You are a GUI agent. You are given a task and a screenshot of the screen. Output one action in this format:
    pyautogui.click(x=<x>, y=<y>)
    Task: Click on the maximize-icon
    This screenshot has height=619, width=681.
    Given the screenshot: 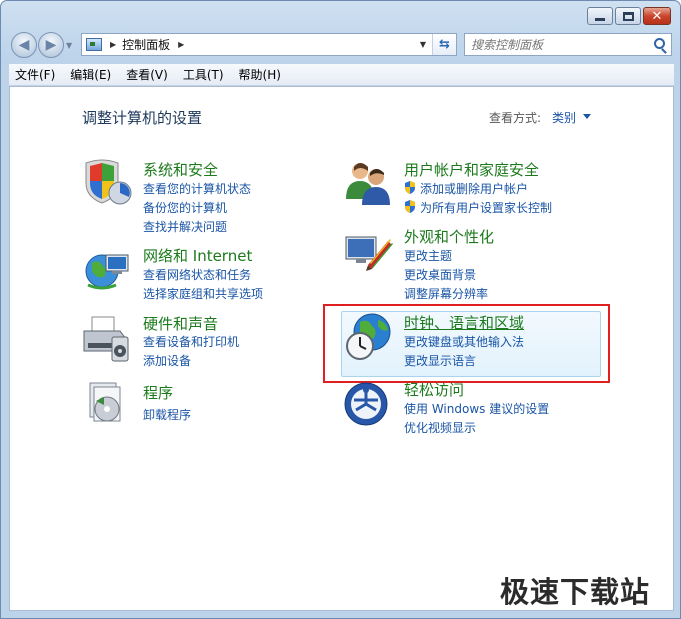 What is the action you would take?
    pyautogui.click(x=628, y=16)
    